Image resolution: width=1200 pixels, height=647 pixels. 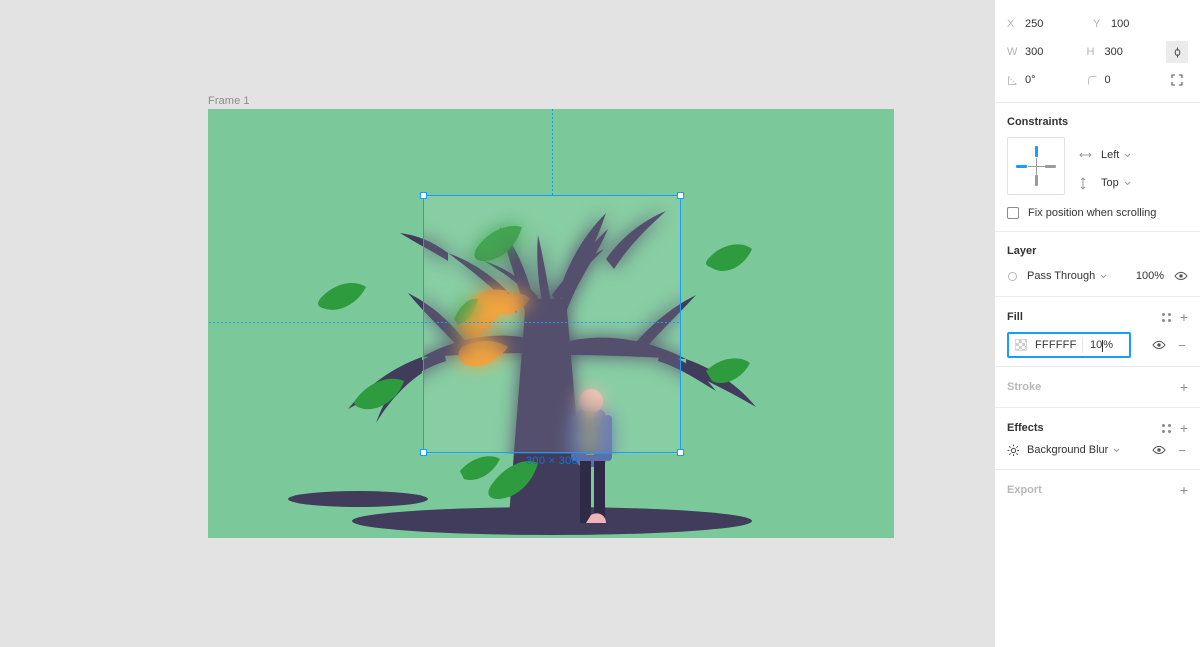 What do you see at coordinates (229, 101) in the screenshot?
I see `frame-label: Frame 1` at bounding box center [229, 101].